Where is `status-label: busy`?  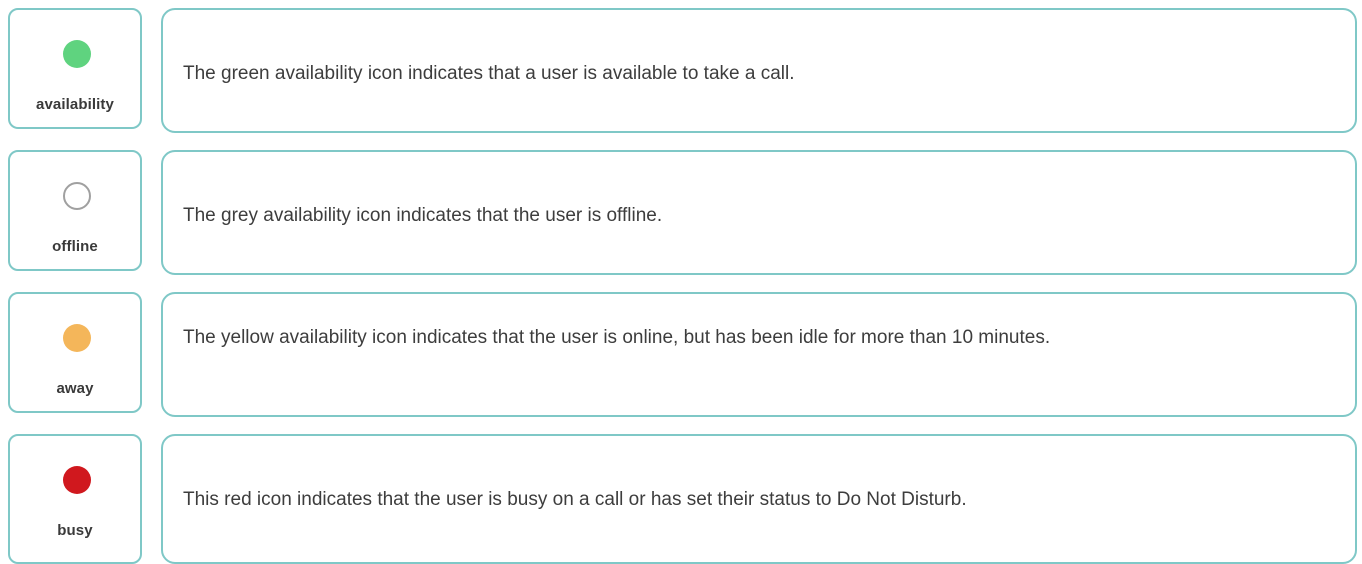 status-label: busy is located at coordinates (75, 530).